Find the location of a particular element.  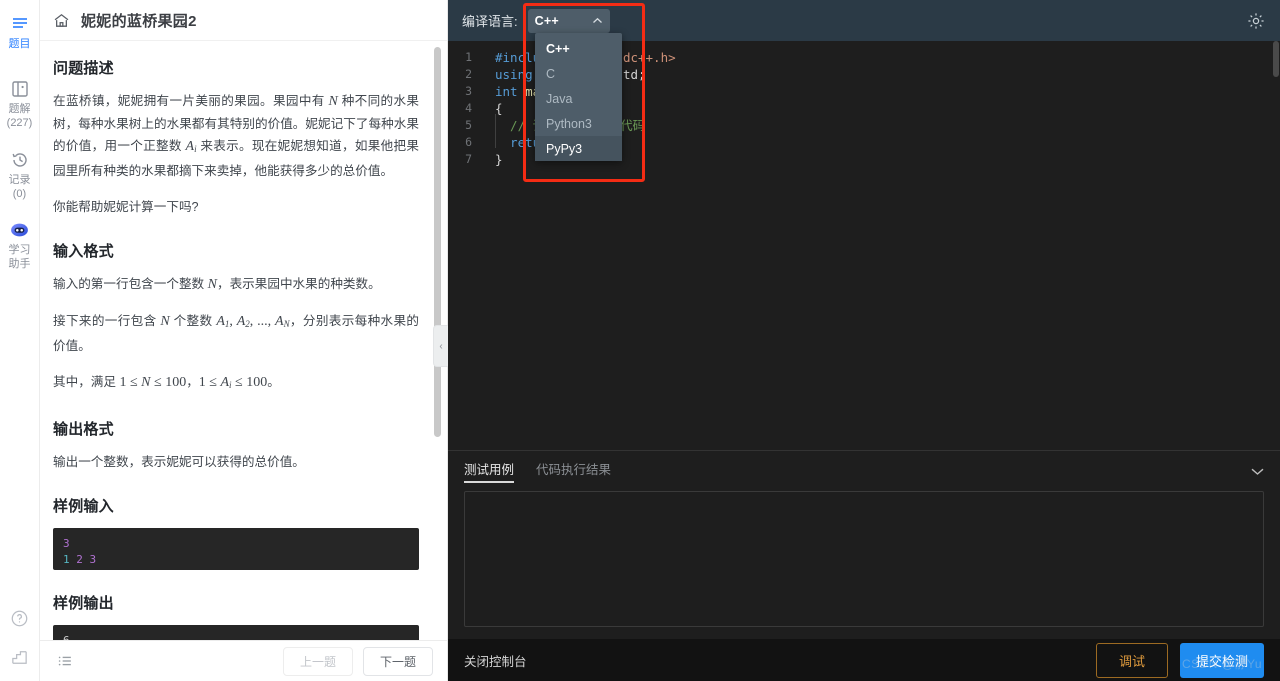

editor-scrollbar is located at coordinates (1276, 245).